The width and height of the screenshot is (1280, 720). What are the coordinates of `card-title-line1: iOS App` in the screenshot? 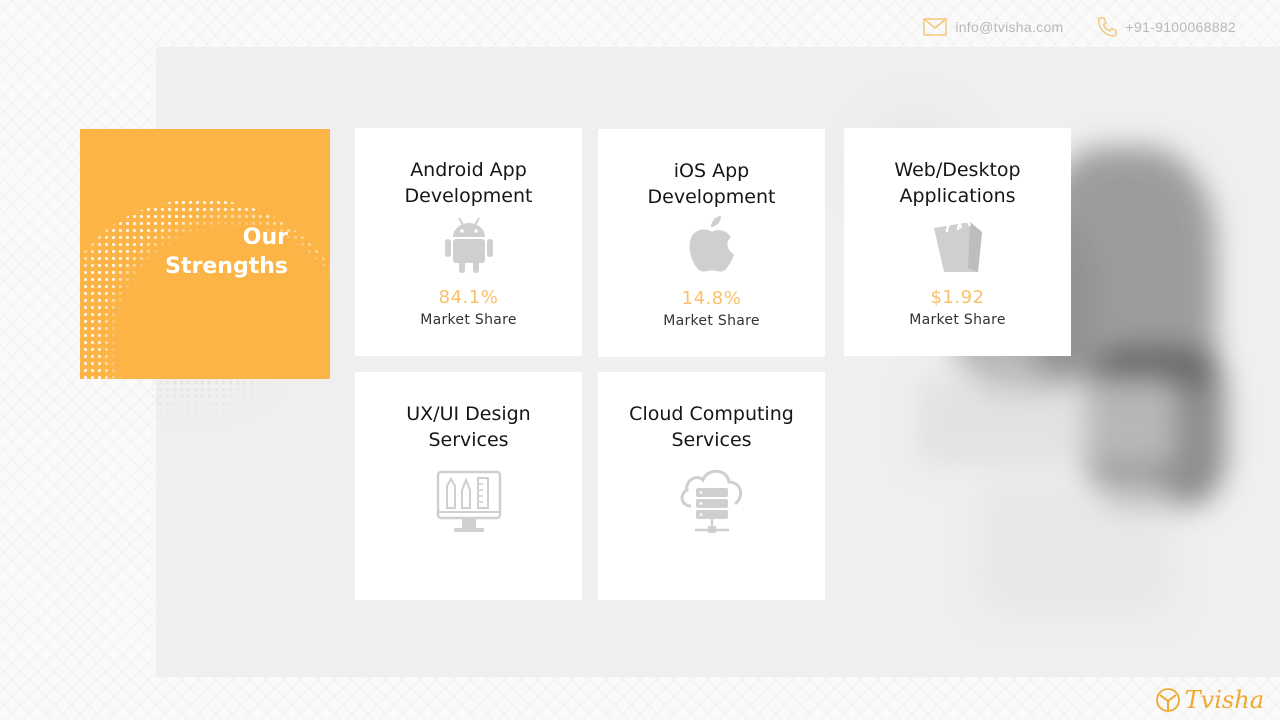 It's located at (711, 171).